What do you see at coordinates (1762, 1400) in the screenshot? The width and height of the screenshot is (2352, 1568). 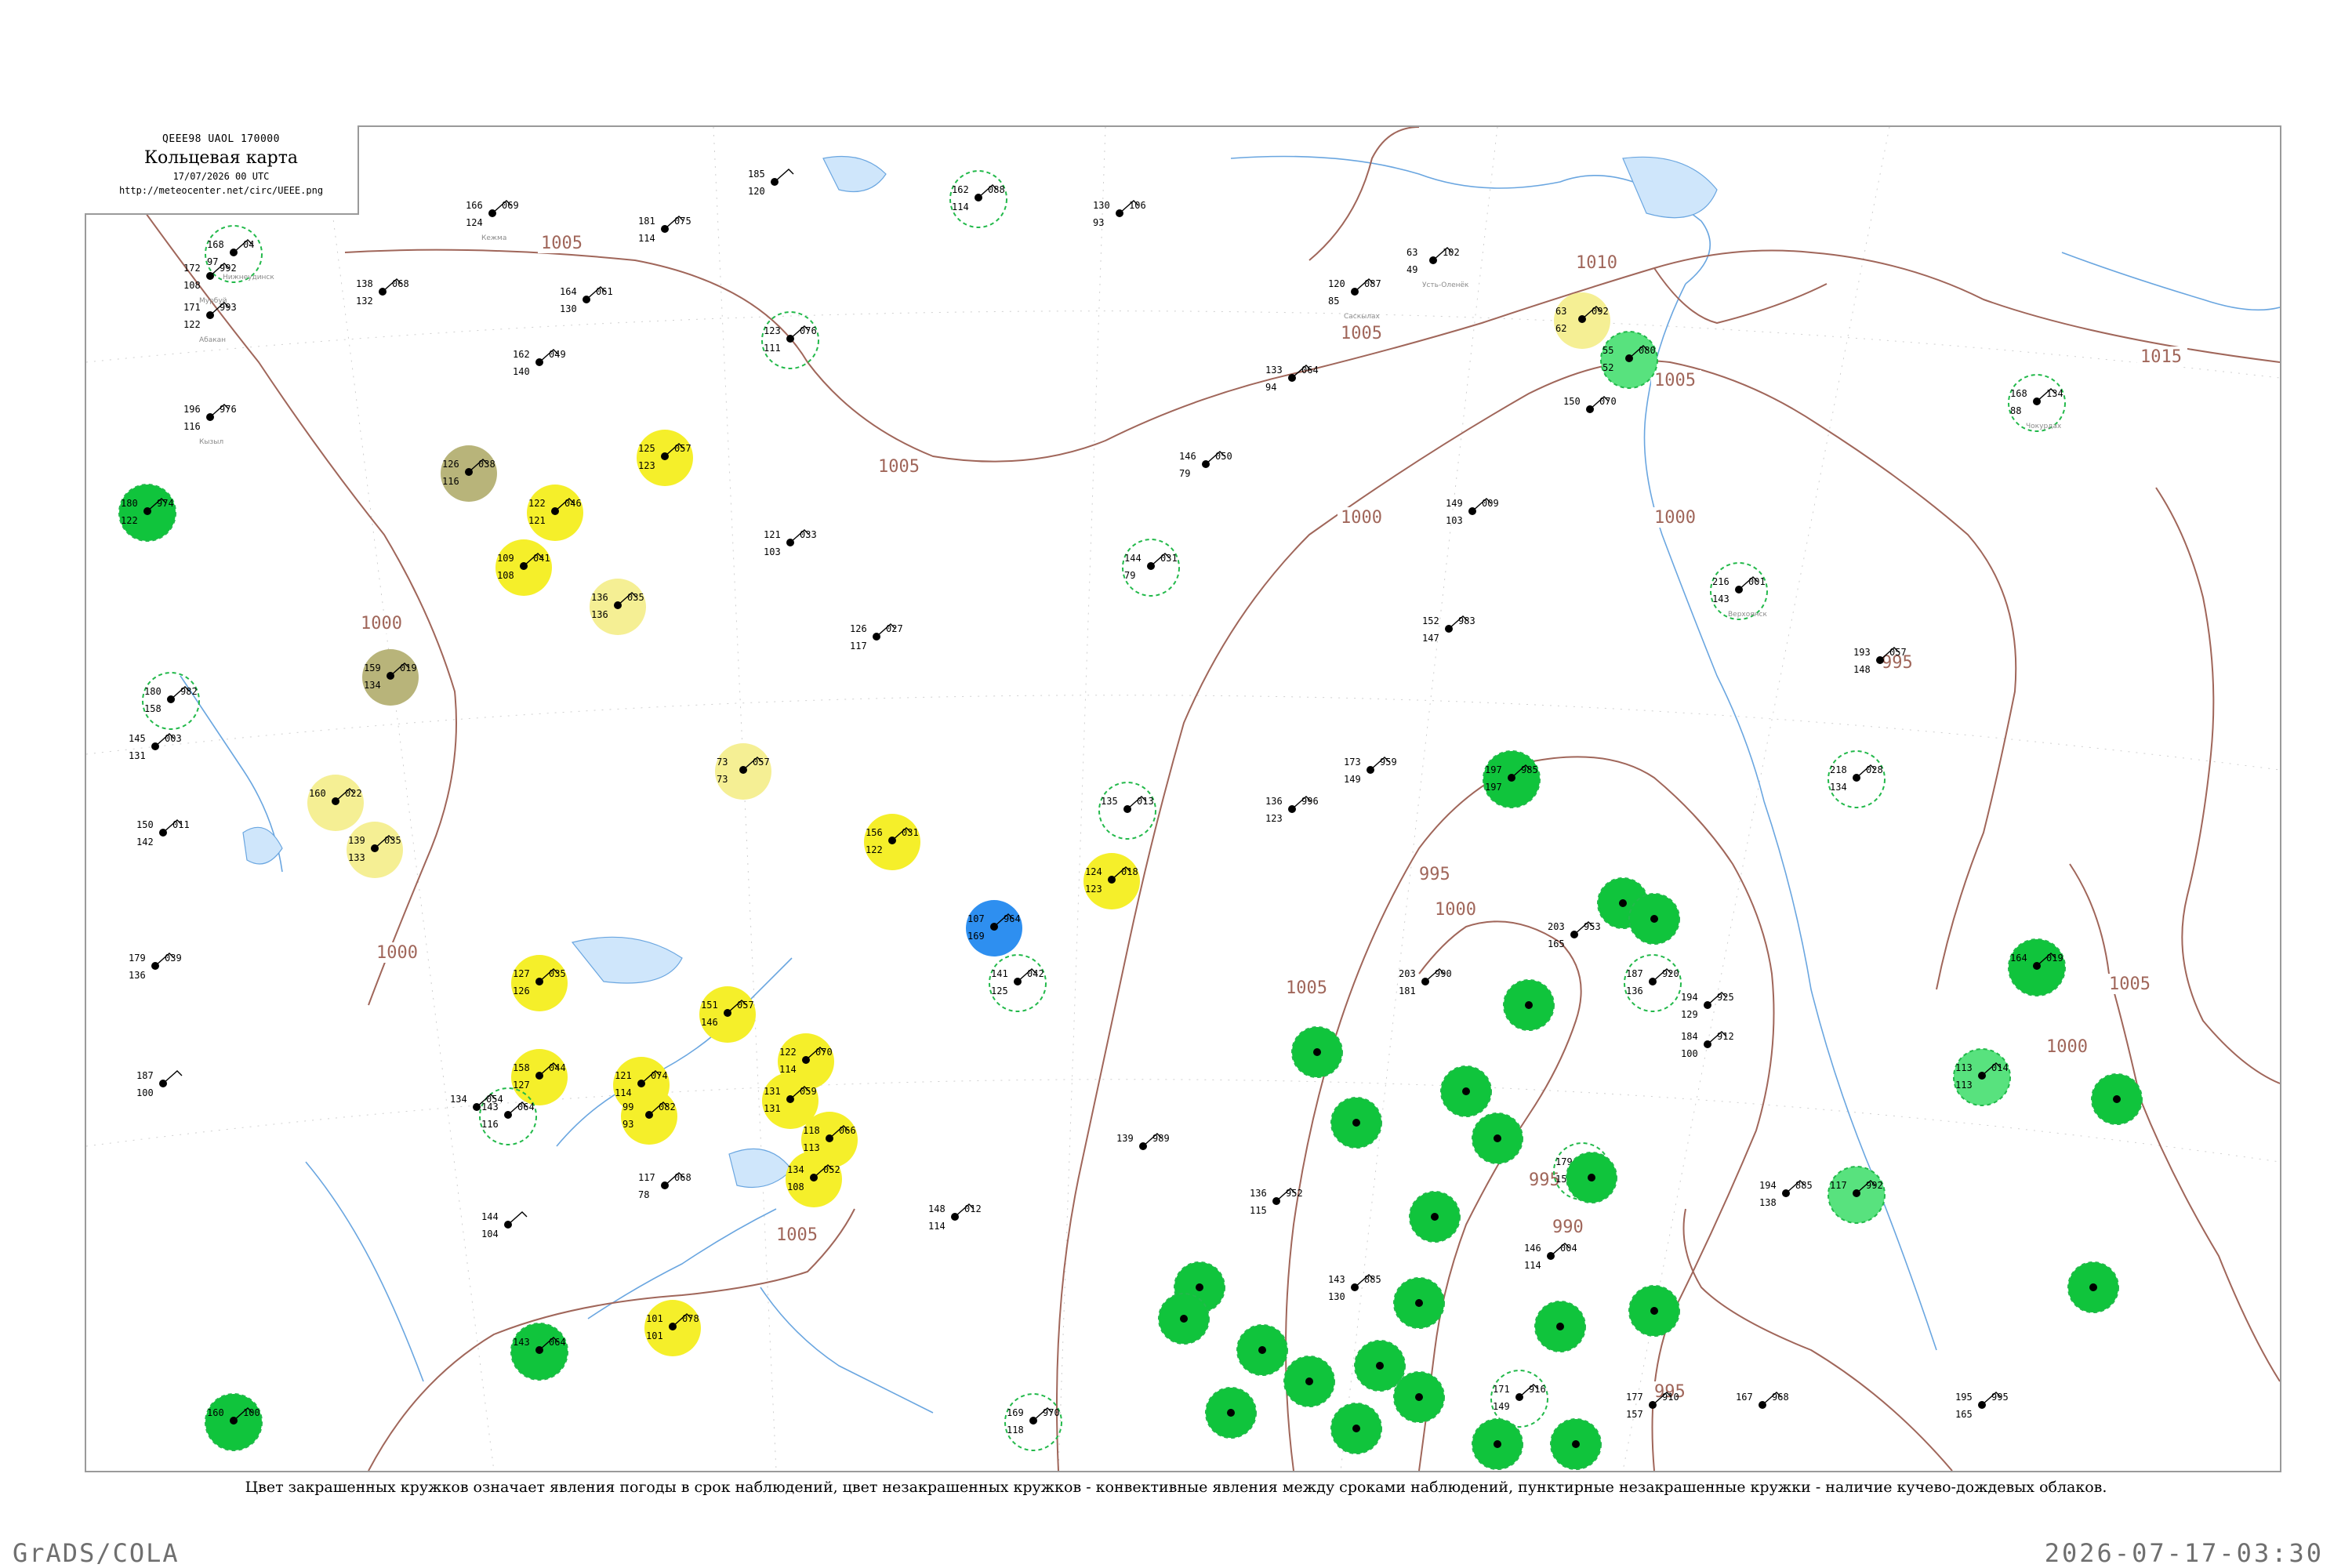 I see `station-plot: 167 968` at bounding box center [1762, 1400].